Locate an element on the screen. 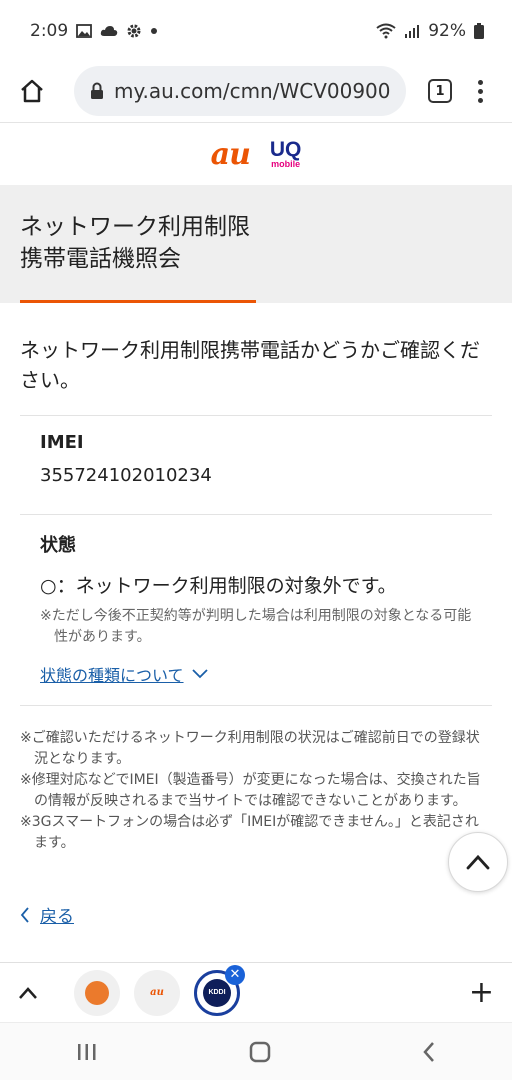  brand-header: au UQ mobile is located at coordinates (256, 154).